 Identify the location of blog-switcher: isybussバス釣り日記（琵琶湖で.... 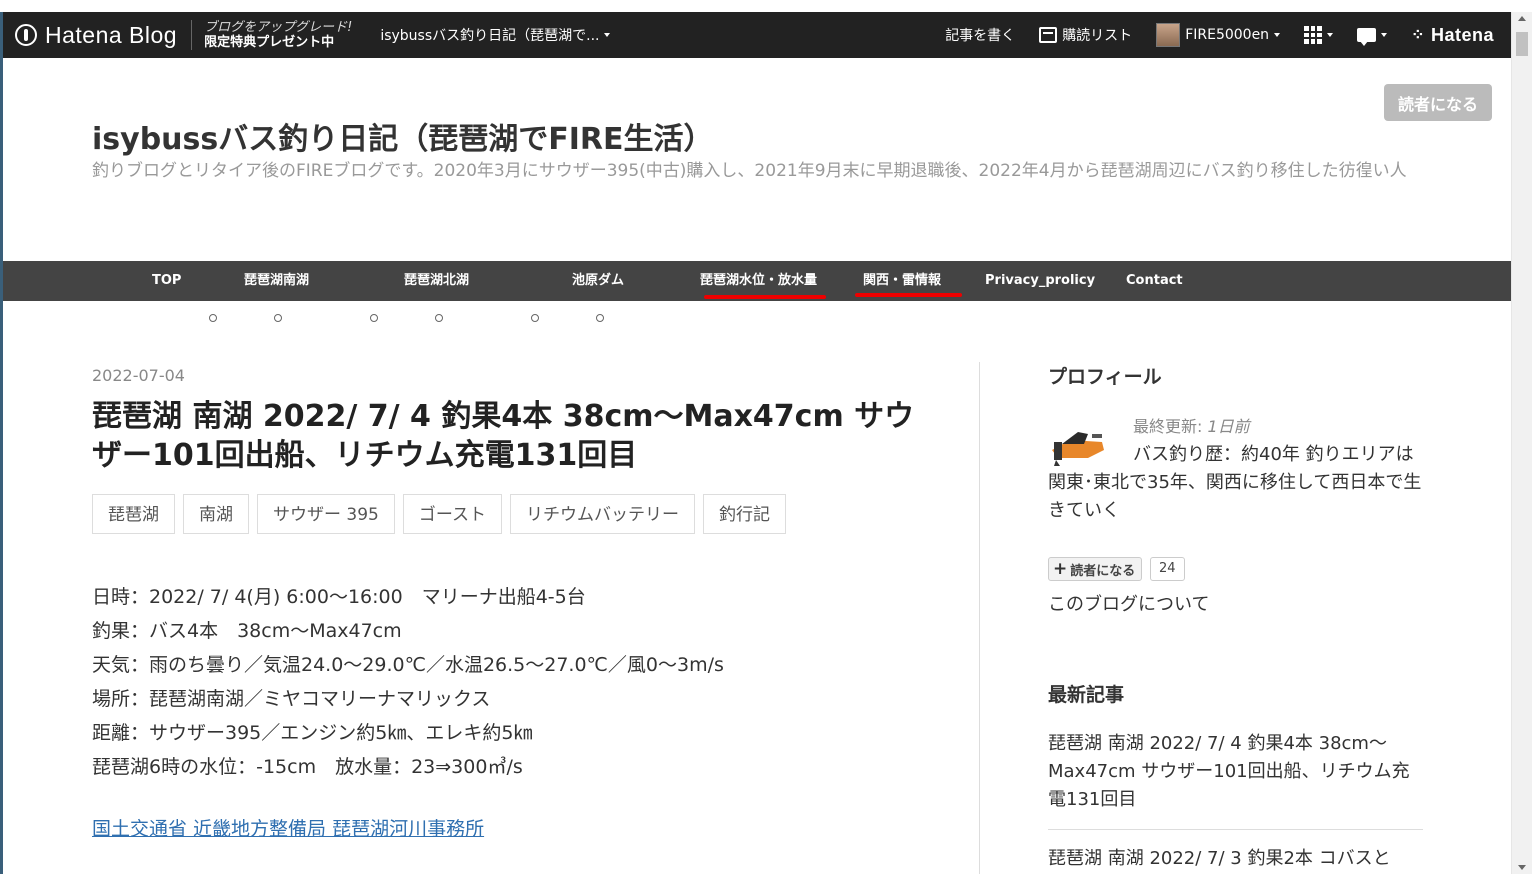
(495, 35).